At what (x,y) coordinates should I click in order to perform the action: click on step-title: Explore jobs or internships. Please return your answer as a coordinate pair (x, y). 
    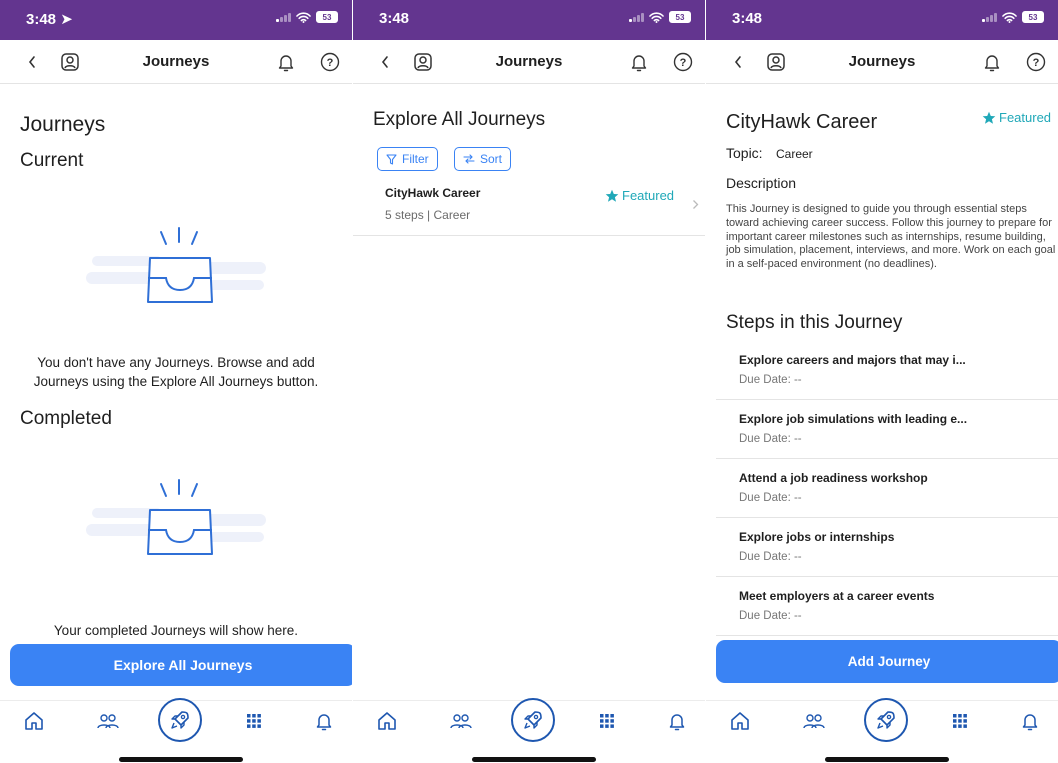
    Looking at the image, I should click on (817, 537).